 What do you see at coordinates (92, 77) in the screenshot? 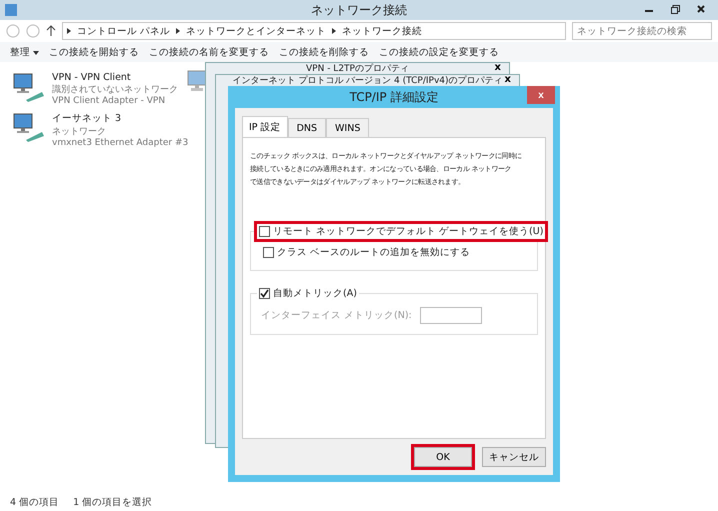
I see `connection-name: VPN - VPN Client` at bounding box center [92, 77].